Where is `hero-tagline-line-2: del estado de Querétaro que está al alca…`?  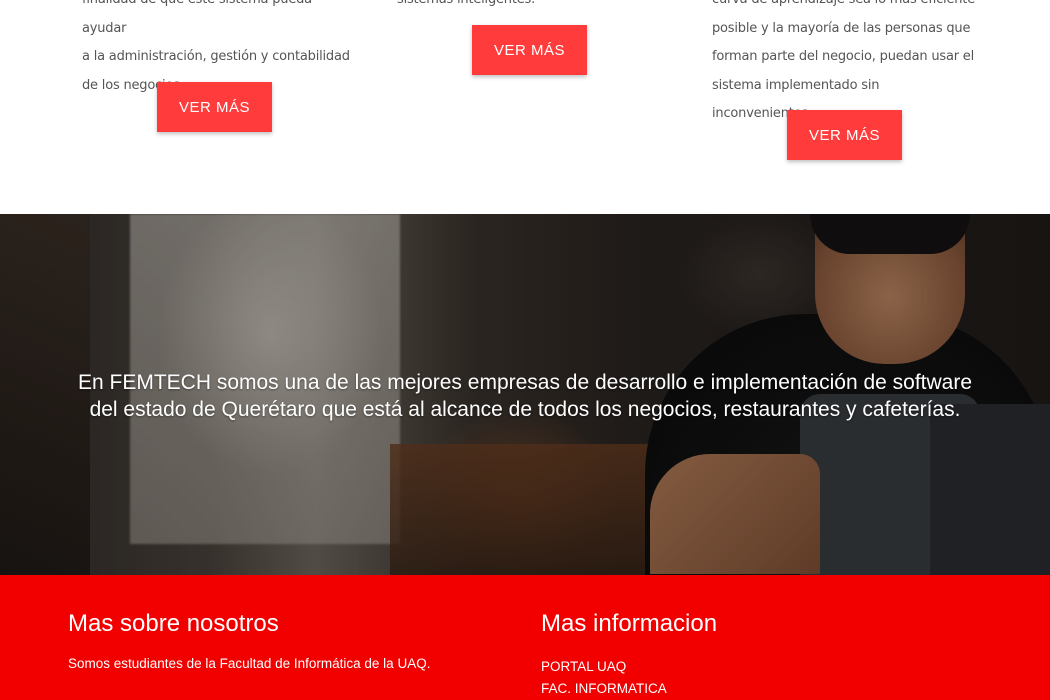 hero-tagline-line-2: del estado de Querétaro que está al alca… is located at coordinates (525, 409).